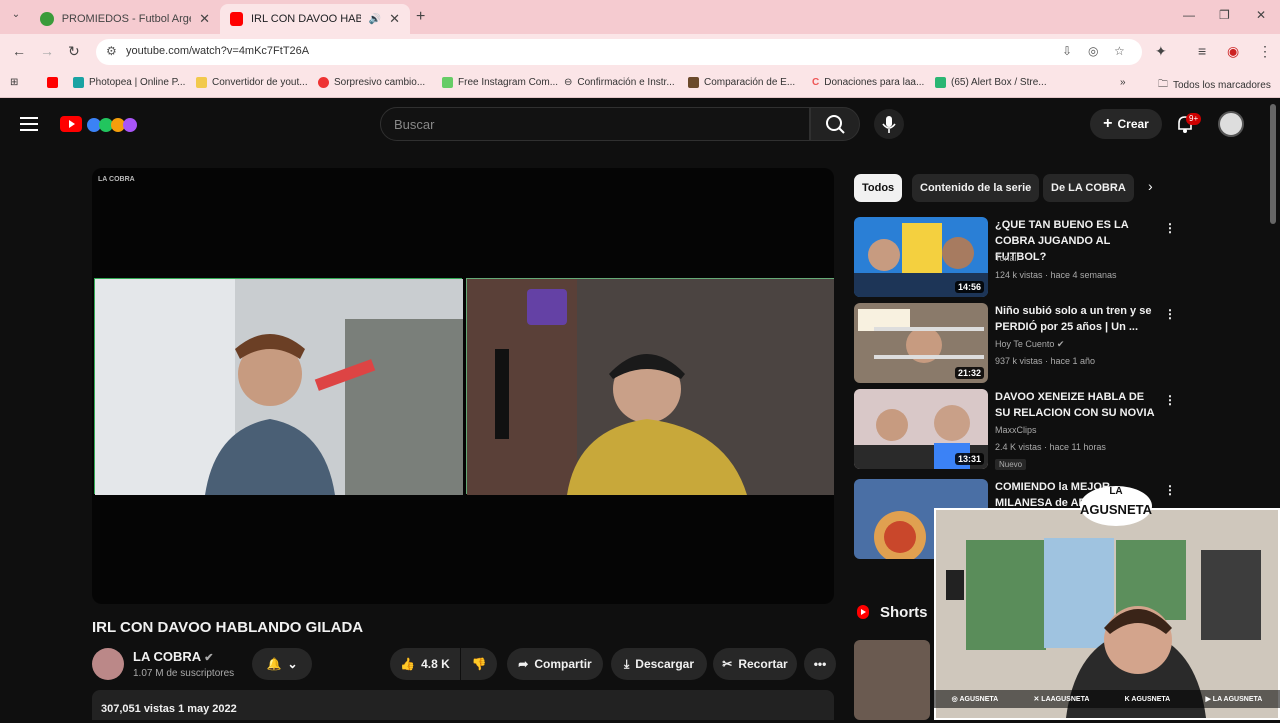 The height and width of the screenshot is (723, 1280). I want to click on instagram-handle: ◎ AGUSNETA, so click(975, 699).